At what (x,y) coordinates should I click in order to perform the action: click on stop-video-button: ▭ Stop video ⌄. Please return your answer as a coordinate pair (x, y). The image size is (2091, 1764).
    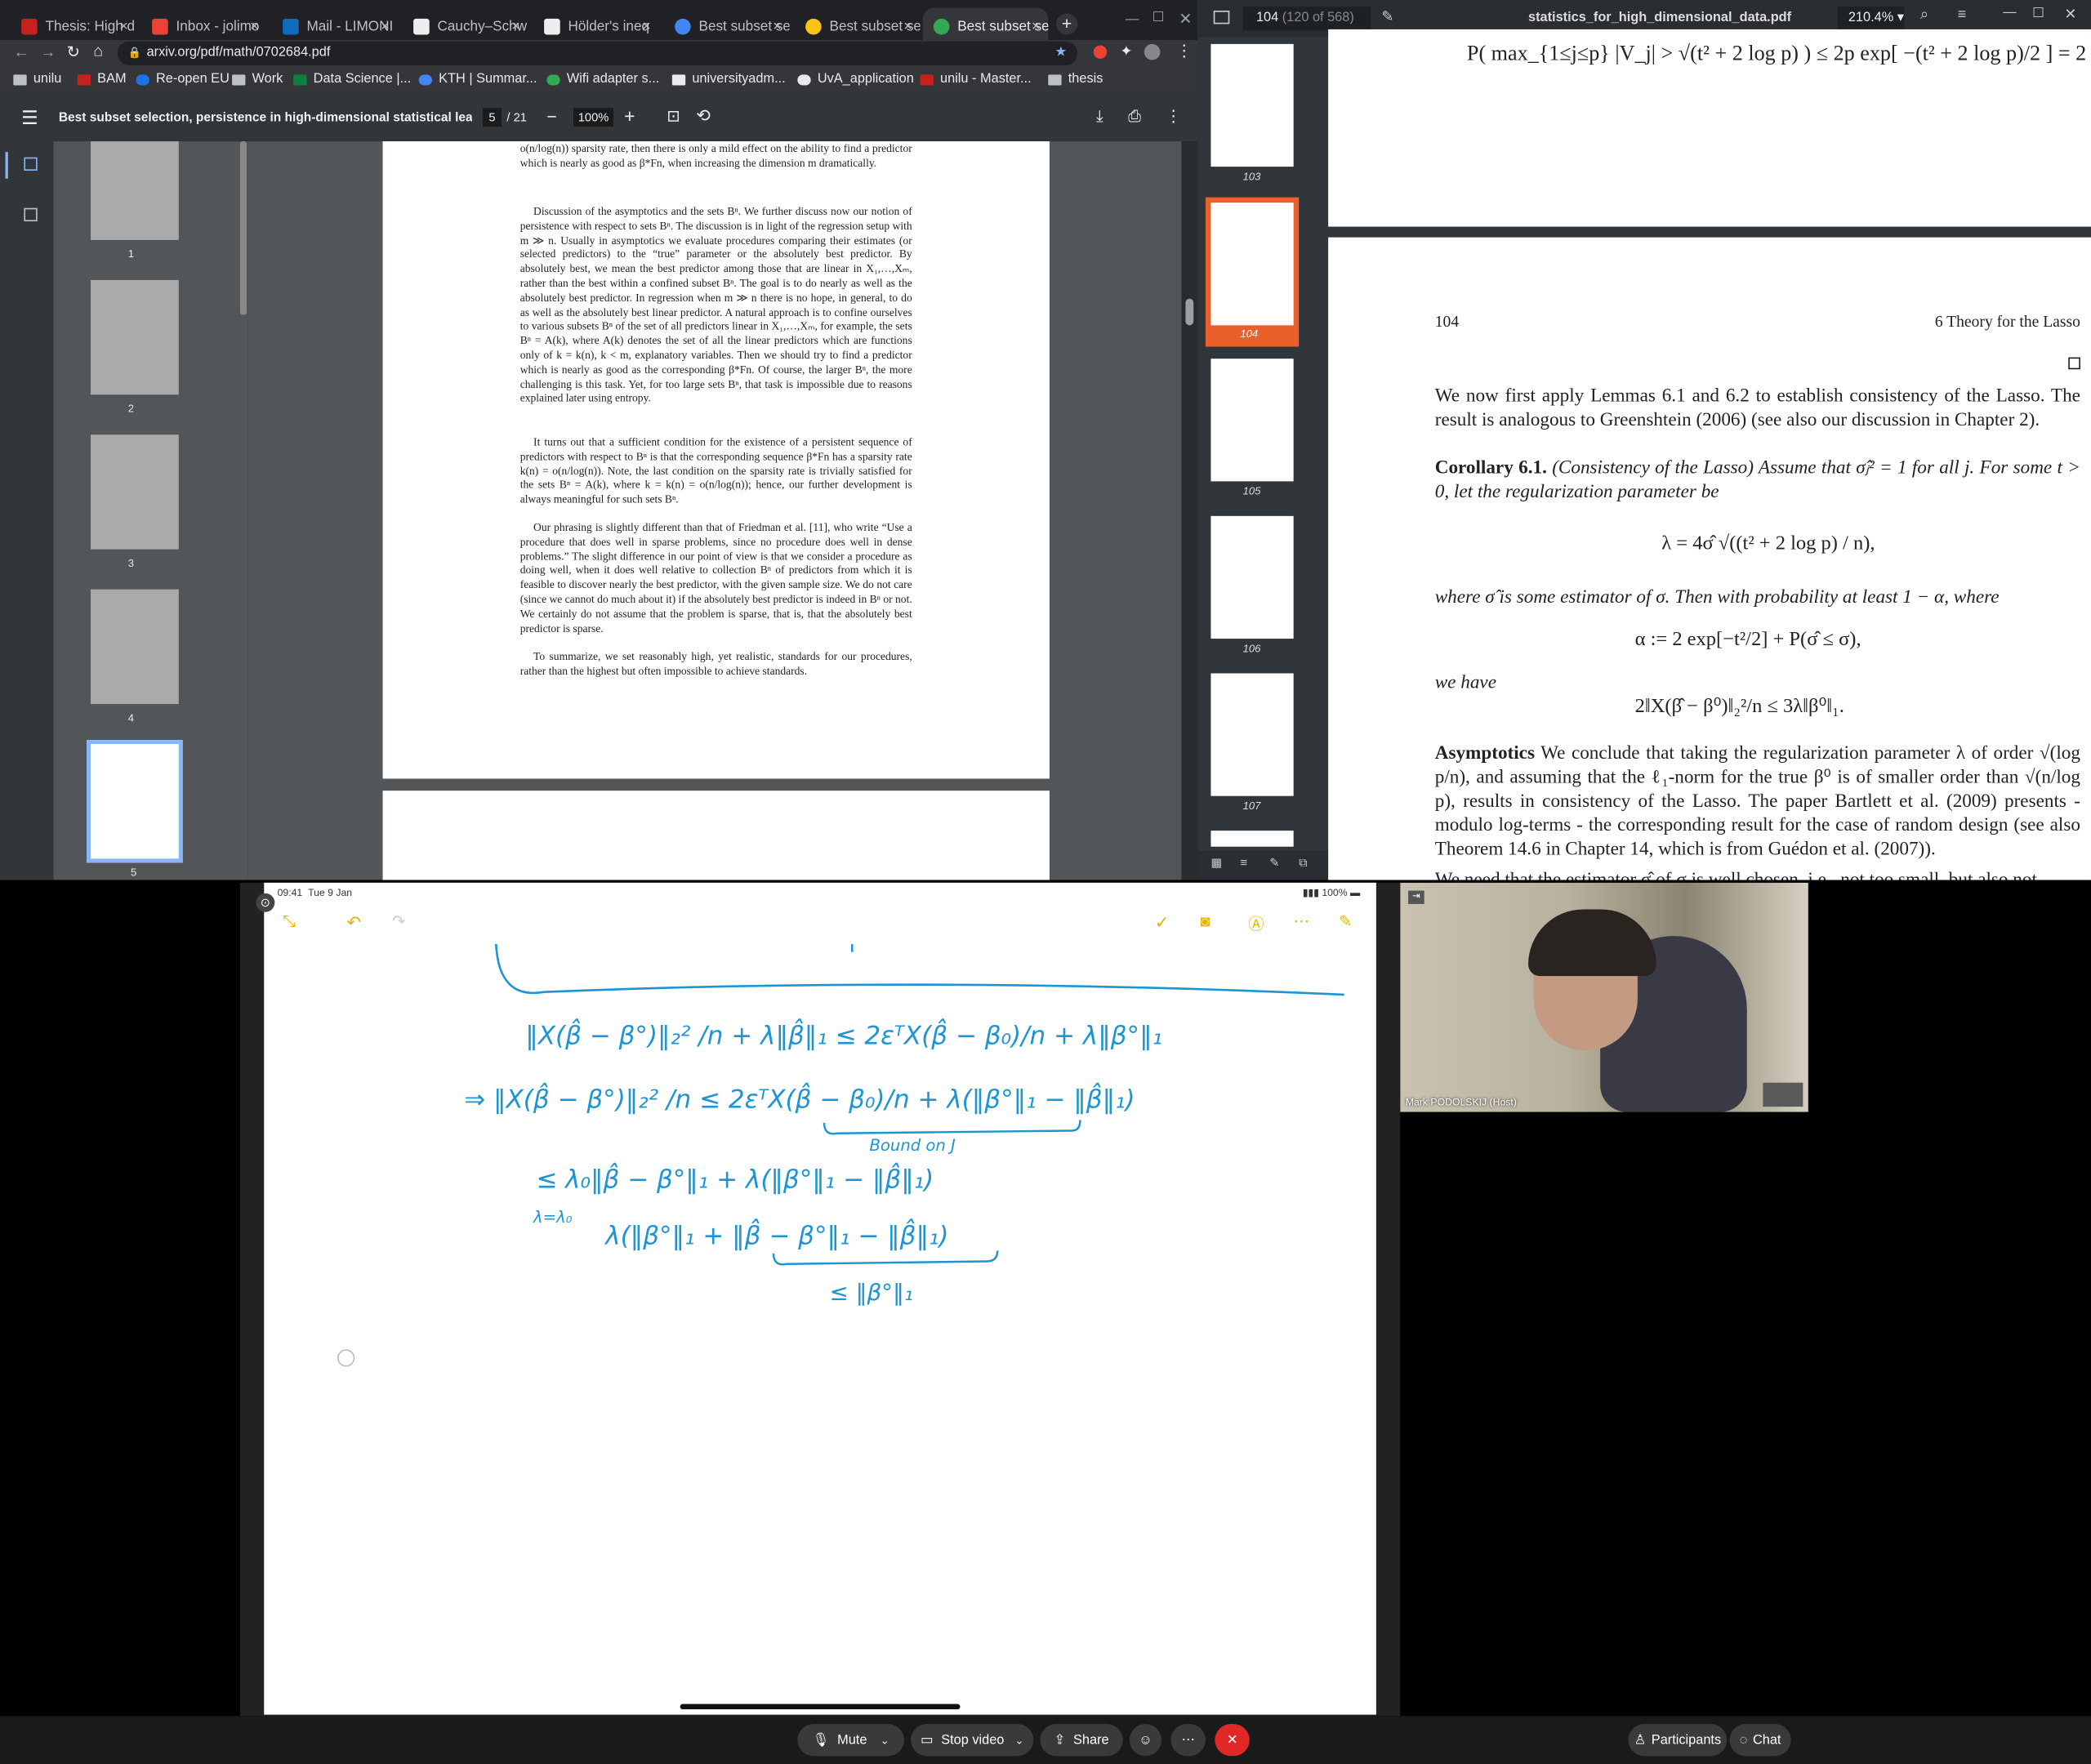
    Looking at the image, I should click on (973, 1740).